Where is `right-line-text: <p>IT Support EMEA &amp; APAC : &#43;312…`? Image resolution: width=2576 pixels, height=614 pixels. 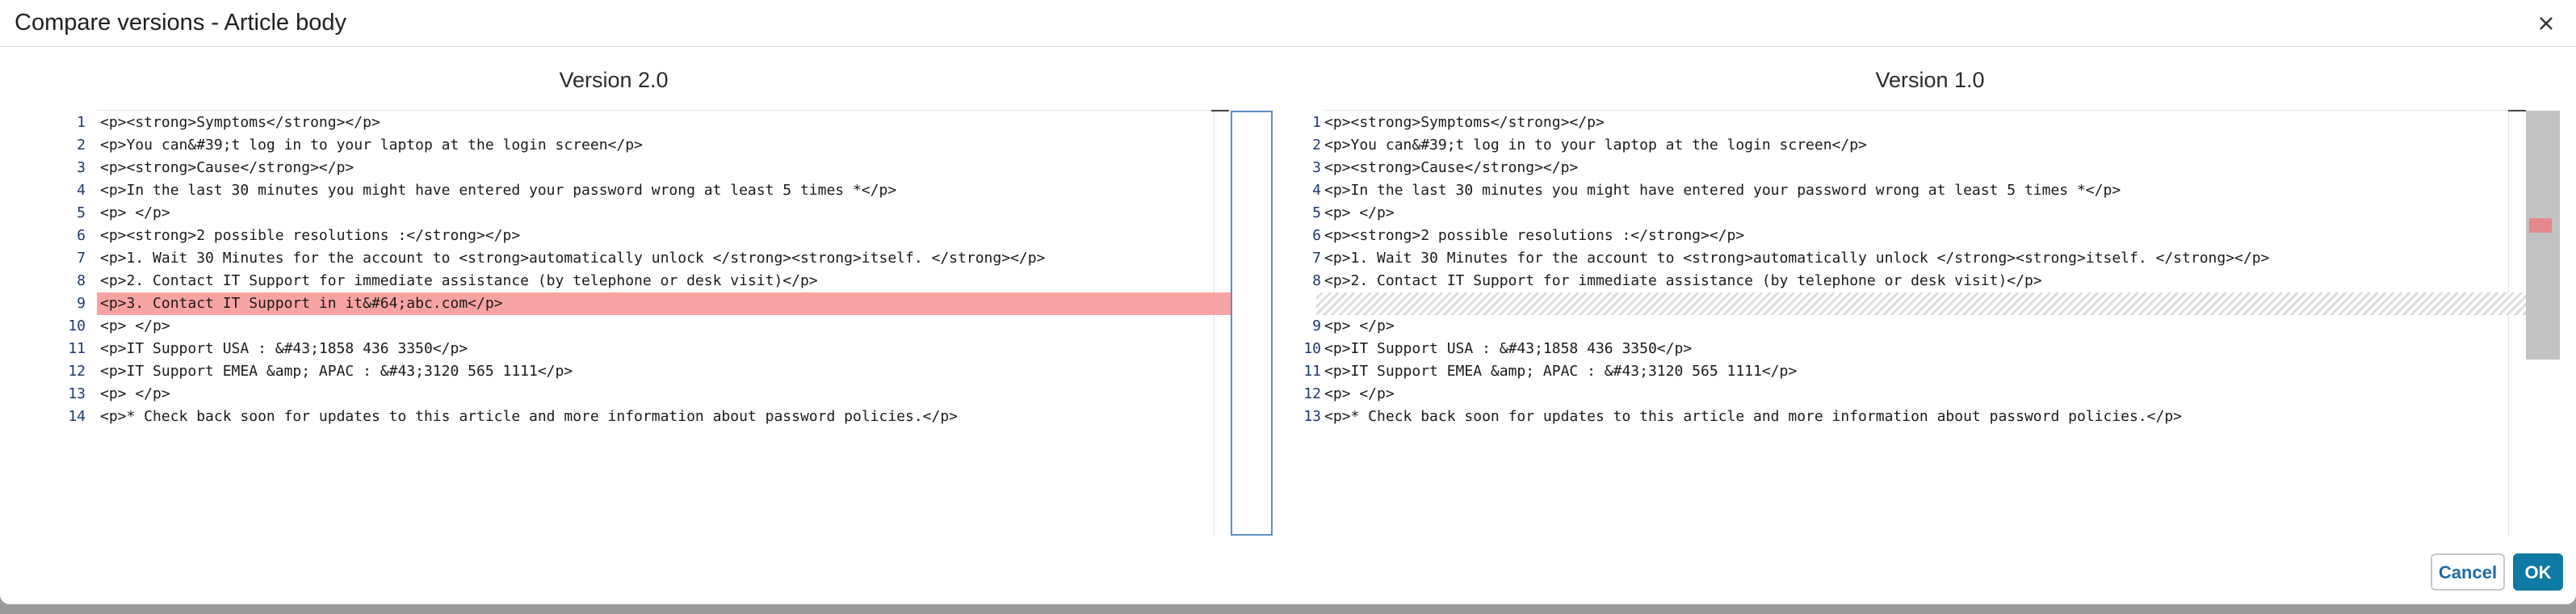 right-line-text: <p>IT Support EMEA &amp; APAC : &#43;312… is located at coordinates (1561, 372).